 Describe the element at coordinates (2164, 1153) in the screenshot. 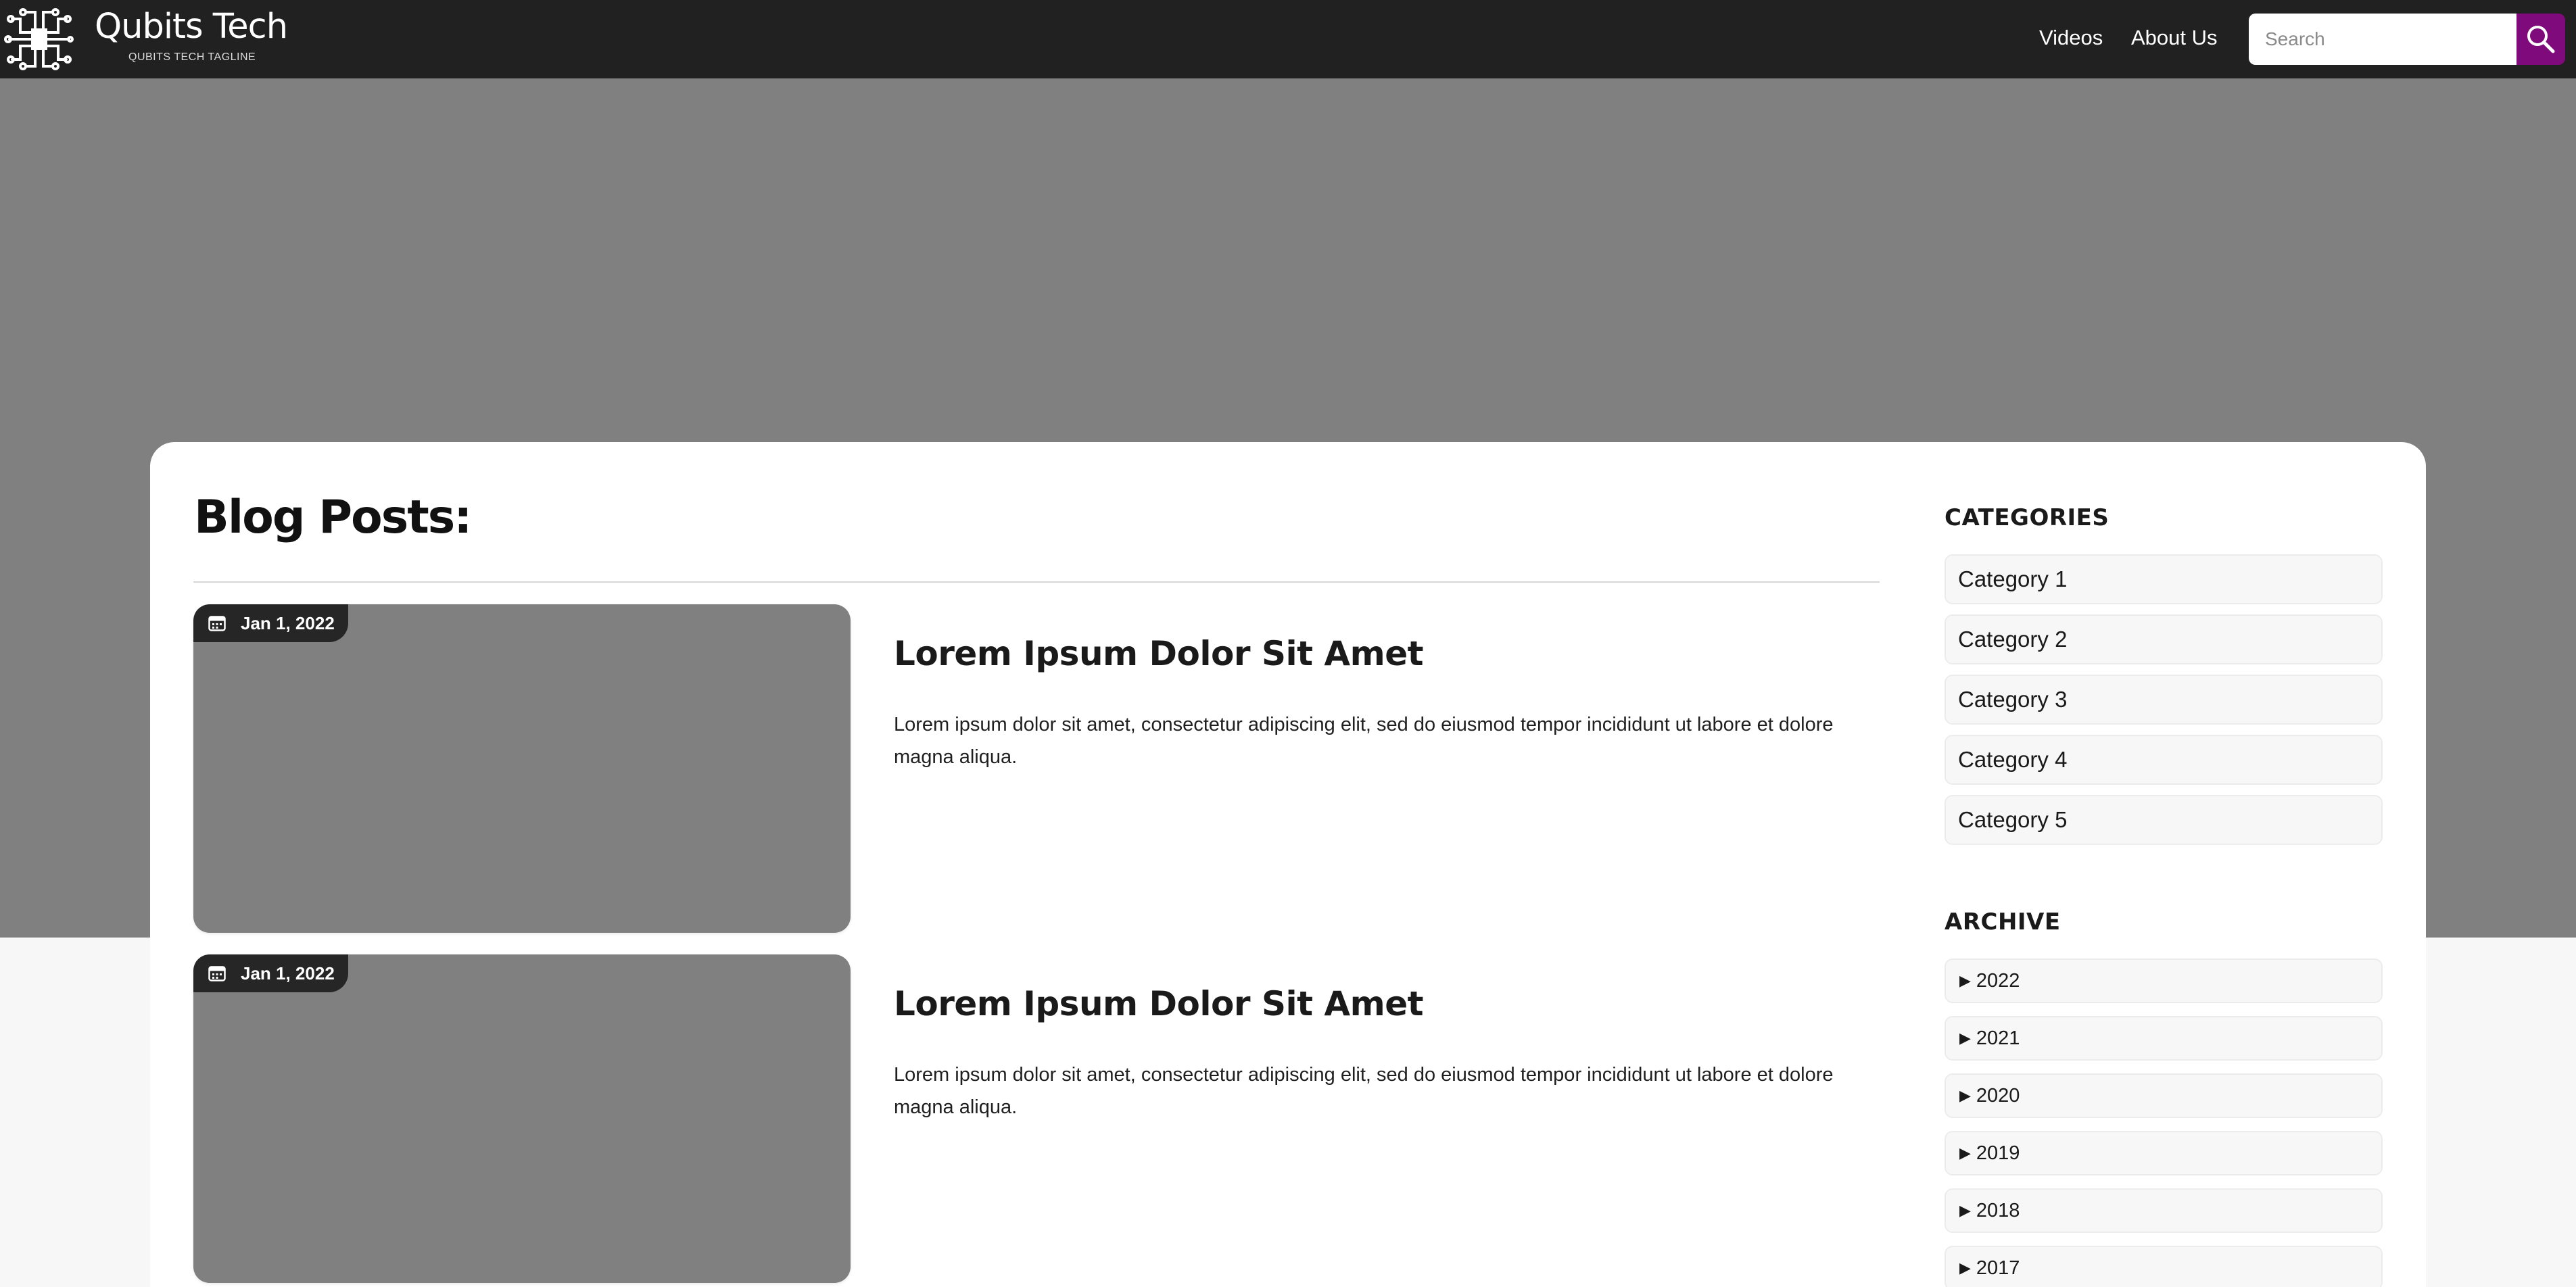

I see `archive-item: ▶ 2019` at that location.